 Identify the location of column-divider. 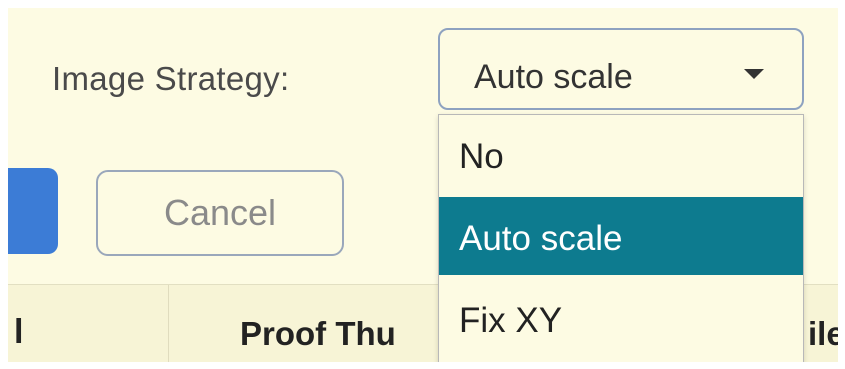
(168, 323).